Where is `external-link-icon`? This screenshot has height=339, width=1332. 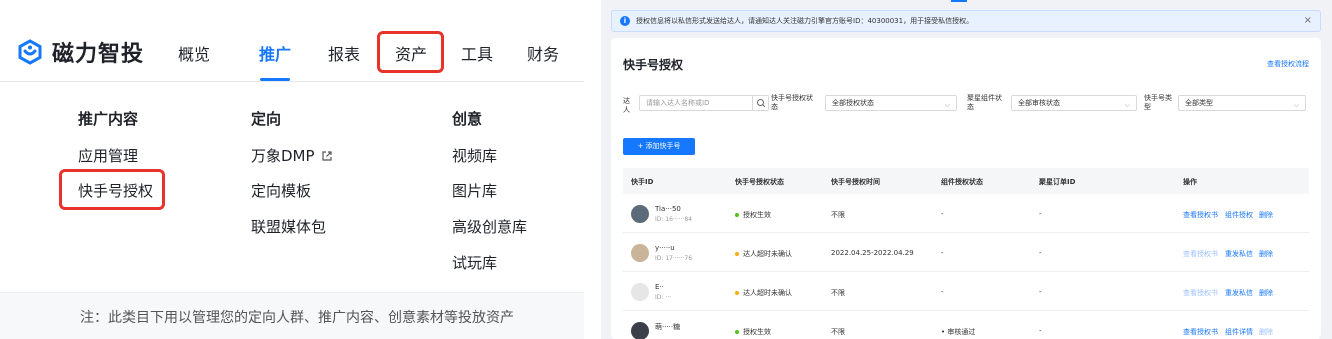
external-link-icon is located at coordinates (326, 155).